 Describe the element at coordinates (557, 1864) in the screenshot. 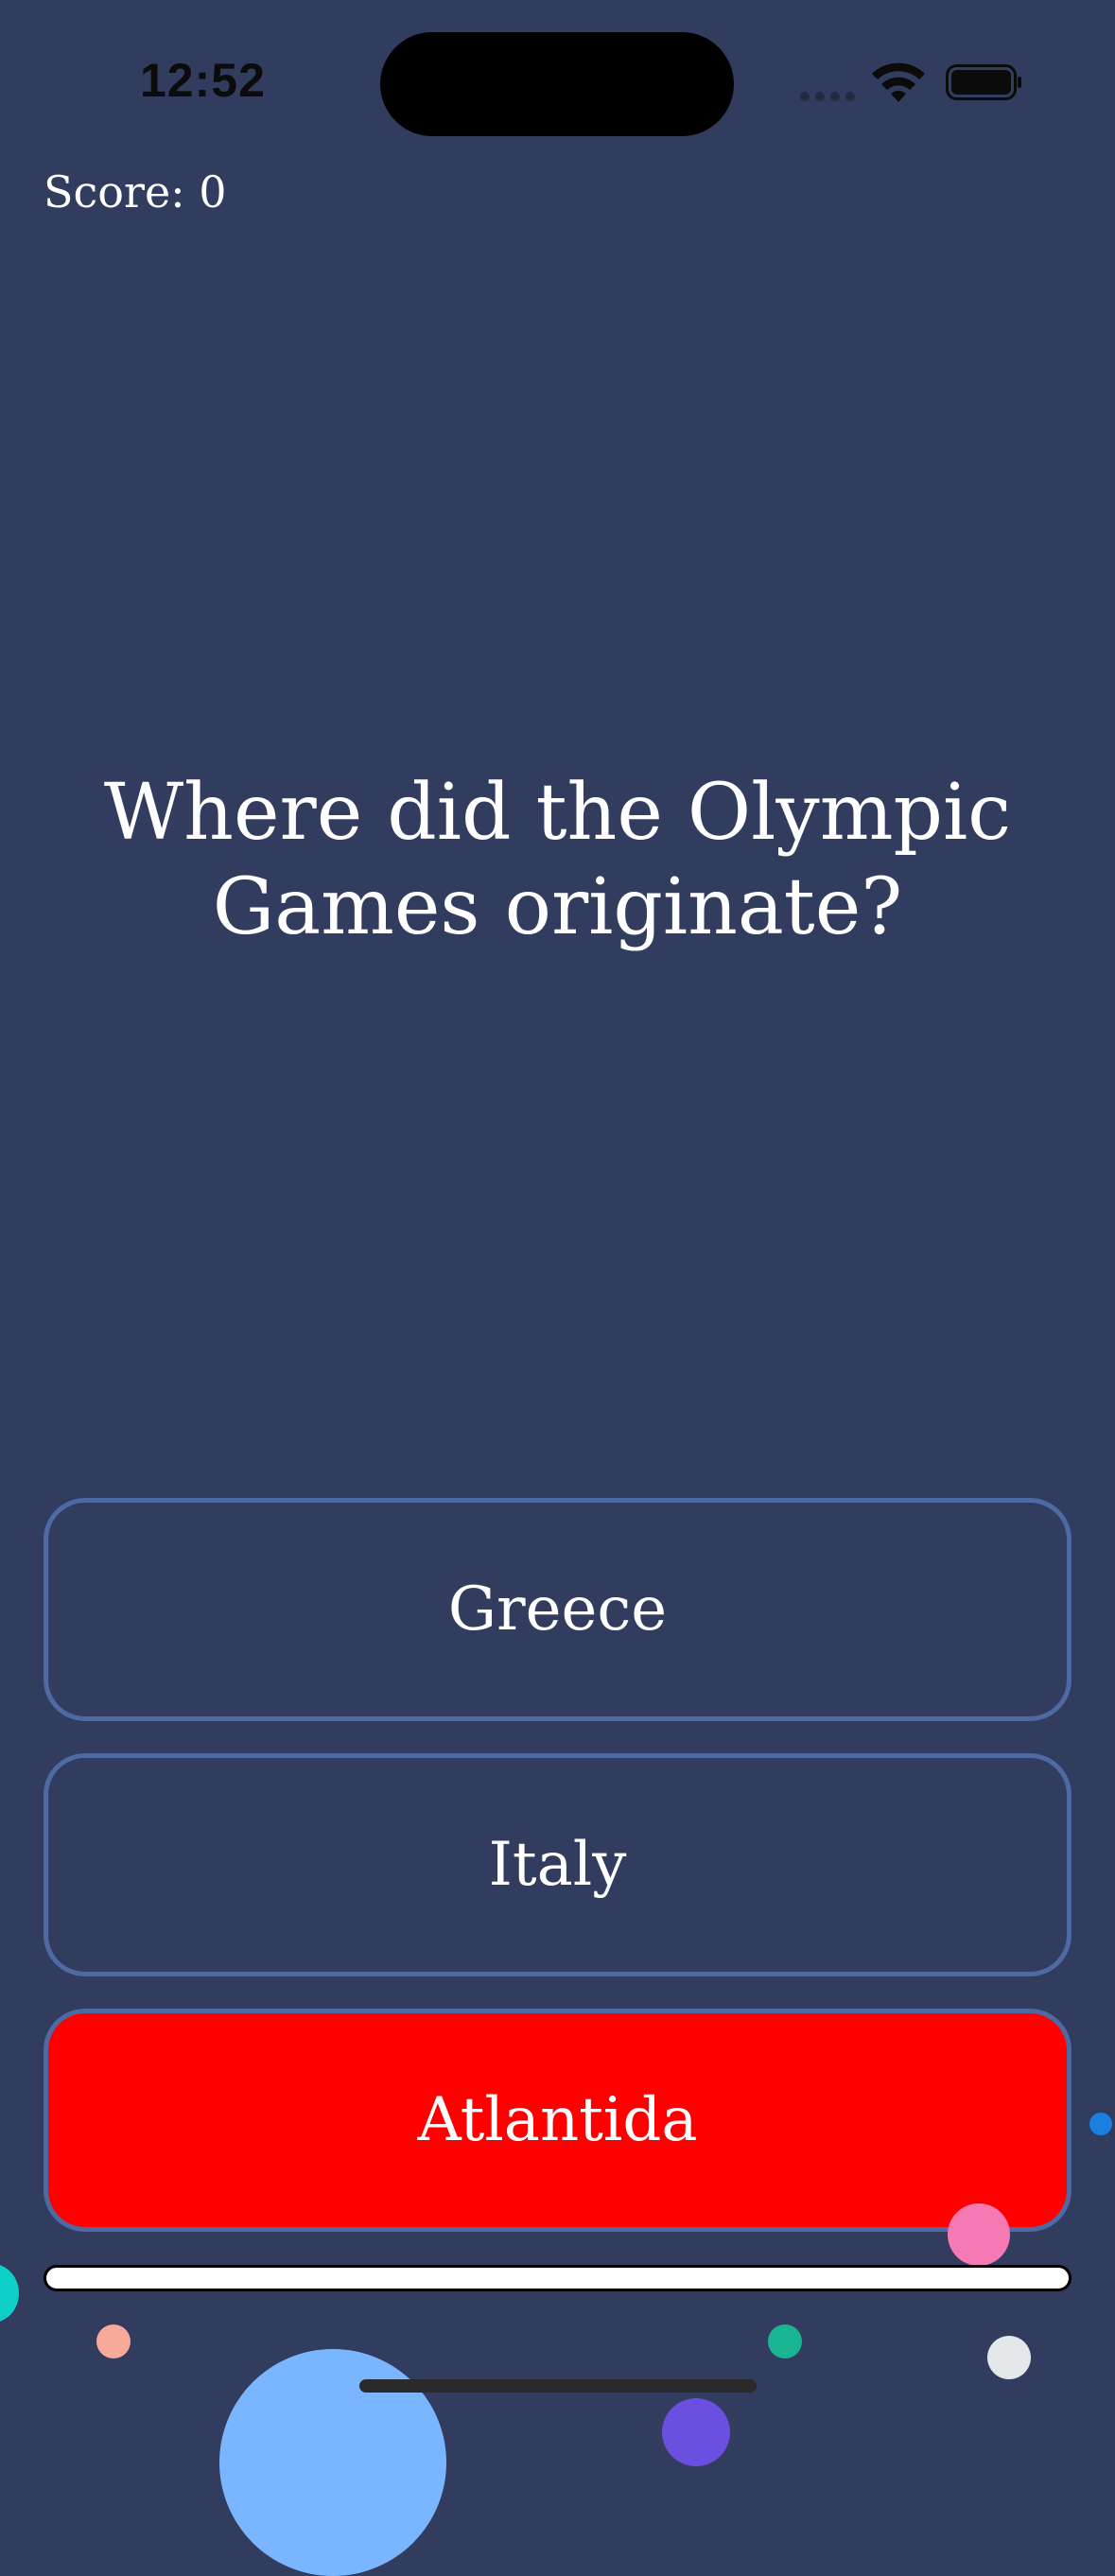

I see `answer-button-italy: Italy` at that location.